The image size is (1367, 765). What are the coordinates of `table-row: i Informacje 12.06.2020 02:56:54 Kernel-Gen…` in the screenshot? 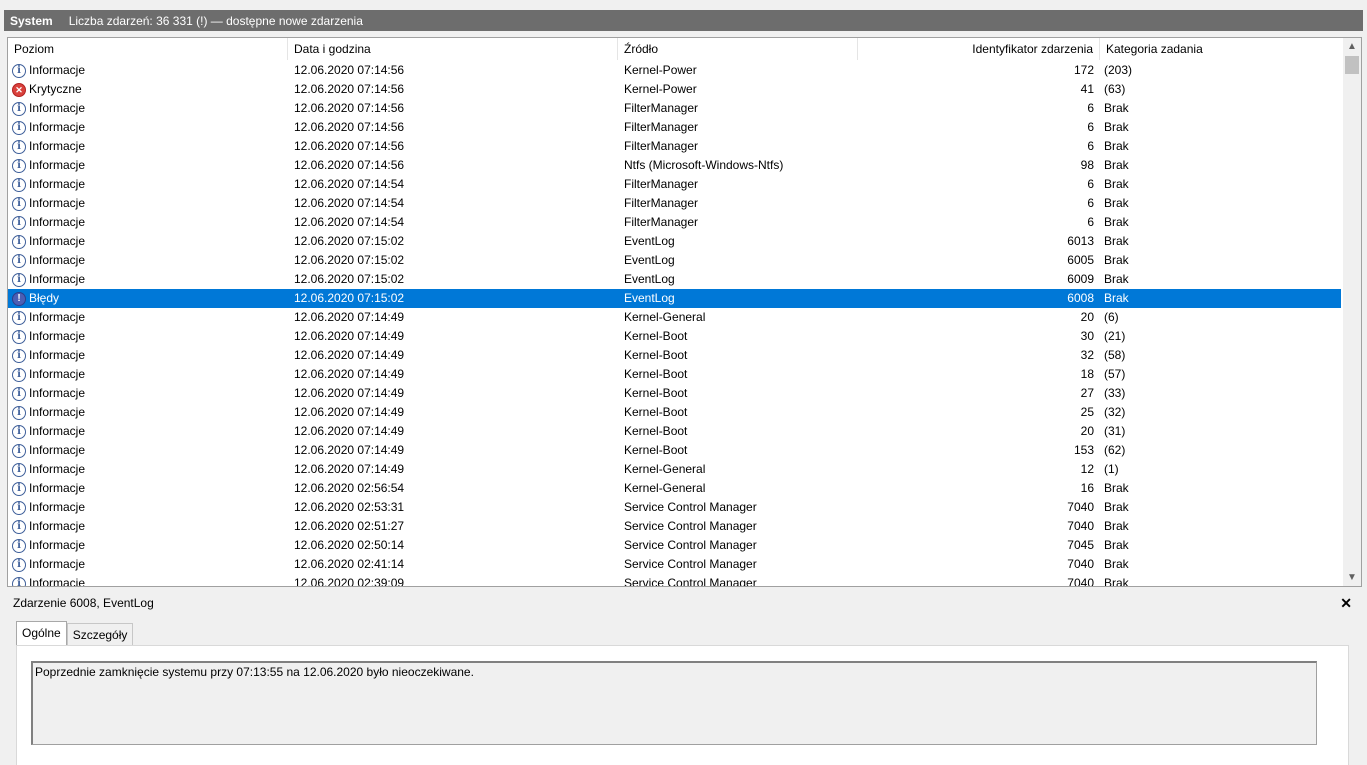 It's located at (674, 488).